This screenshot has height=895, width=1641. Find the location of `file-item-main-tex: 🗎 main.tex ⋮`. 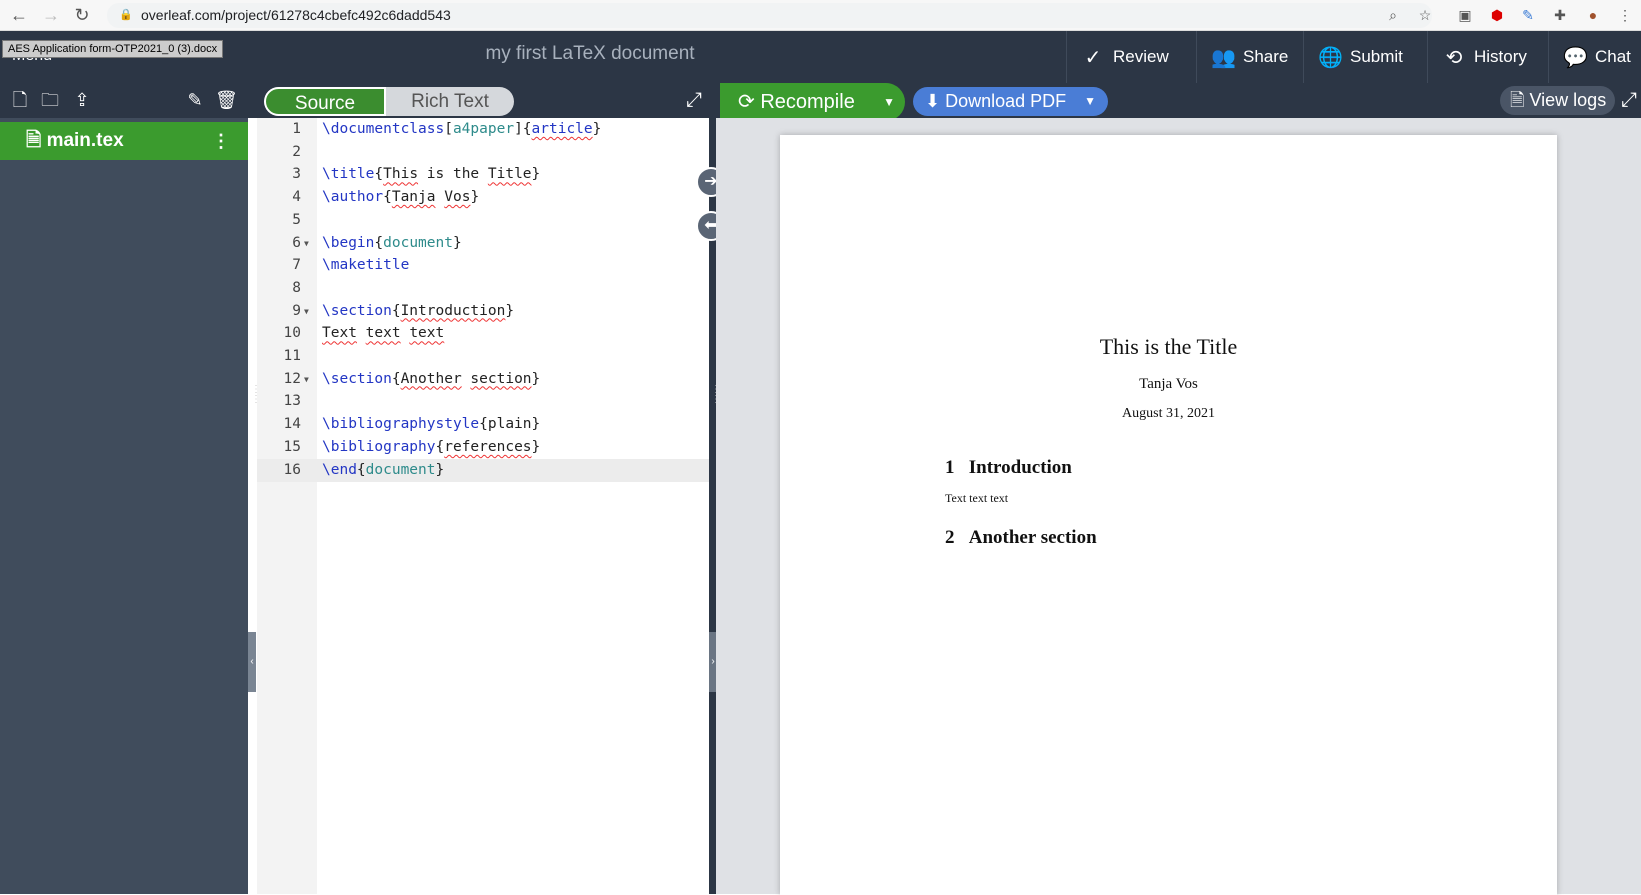

file-item-main-tex: 🗎 main.tex ⋮ is located at coordinates (124, 141).